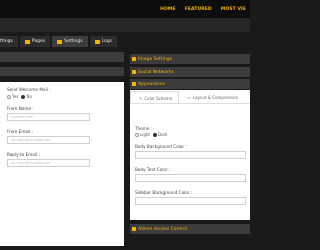 The height and width of the screenshot is (250, 320). Describe the element at coordinates (158, 98) in the screenshot. I see `tab-label: Color Scheme` at that location.